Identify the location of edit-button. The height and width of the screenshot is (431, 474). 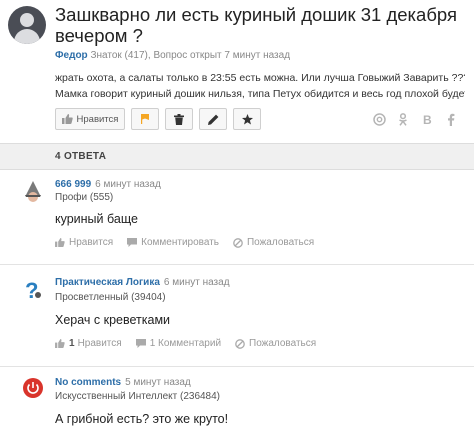
(213, 119).